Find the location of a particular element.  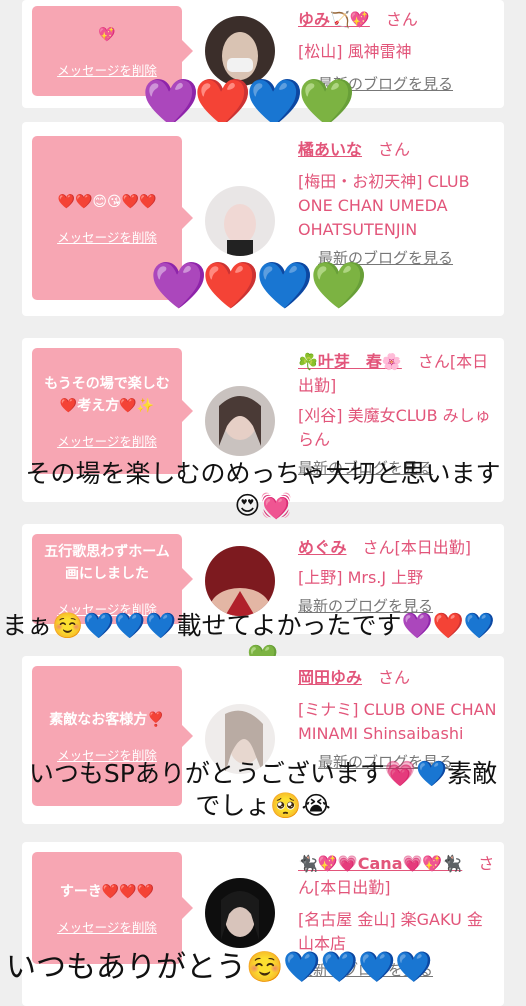

cast-name-link: 🐈‍⬛💖💗Cana💗💖🐈‍⬛ is located at coordinates (380, 863).